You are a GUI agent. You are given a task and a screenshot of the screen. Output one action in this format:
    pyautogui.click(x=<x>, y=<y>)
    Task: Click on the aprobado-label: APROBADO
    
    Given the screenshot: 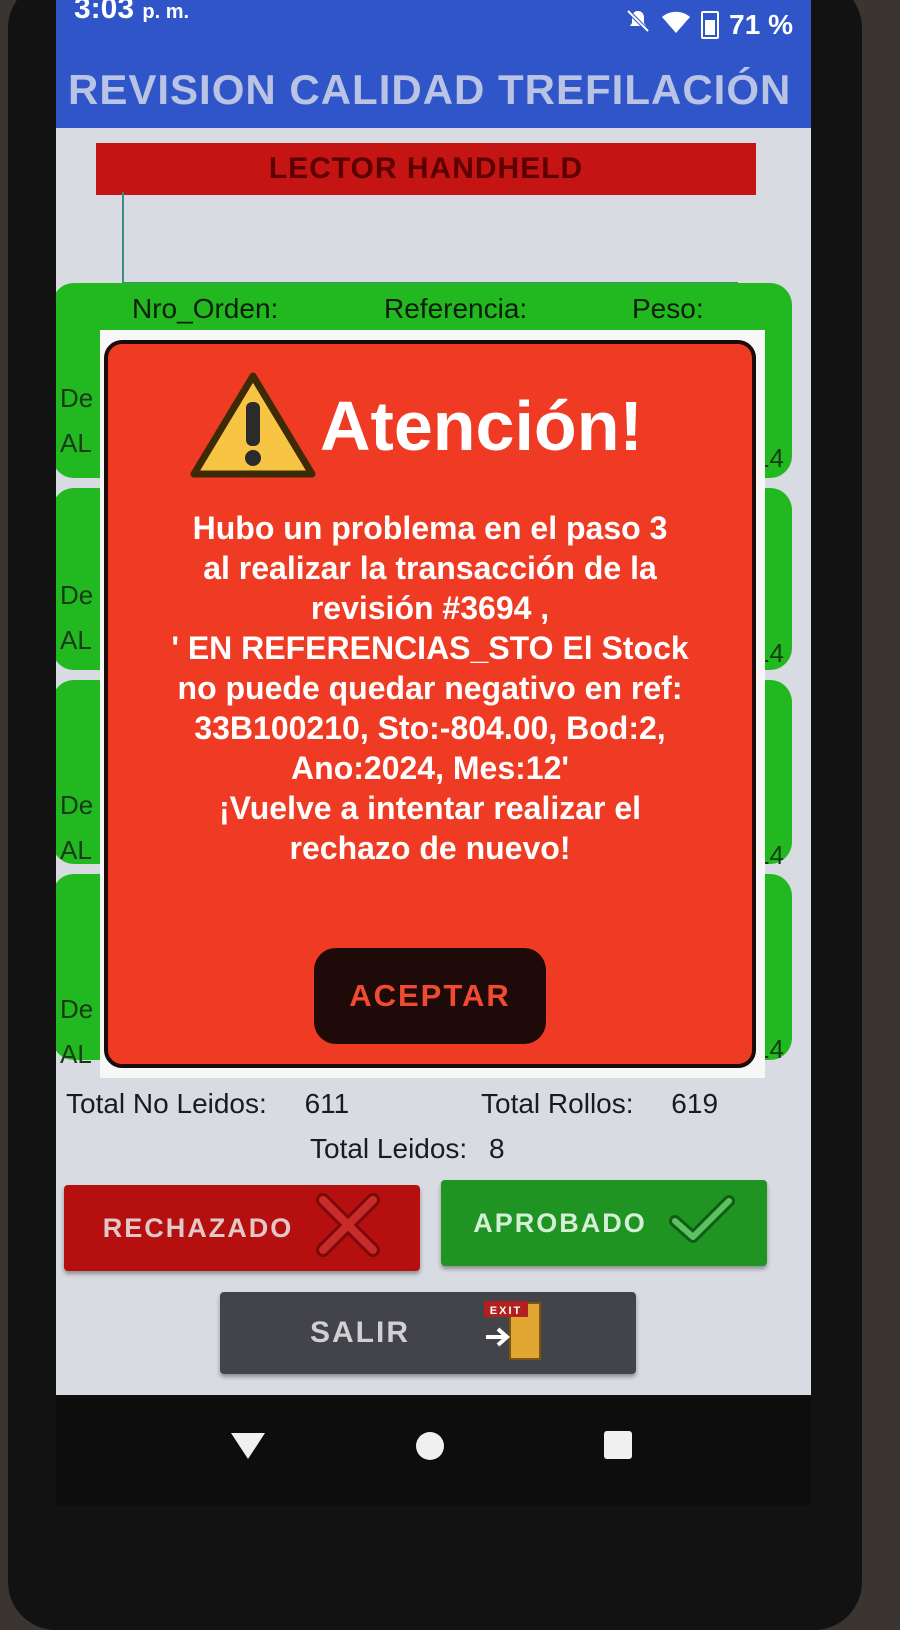 What is the action you would take?
    pyautogui.click(x=560, y=1222)
    